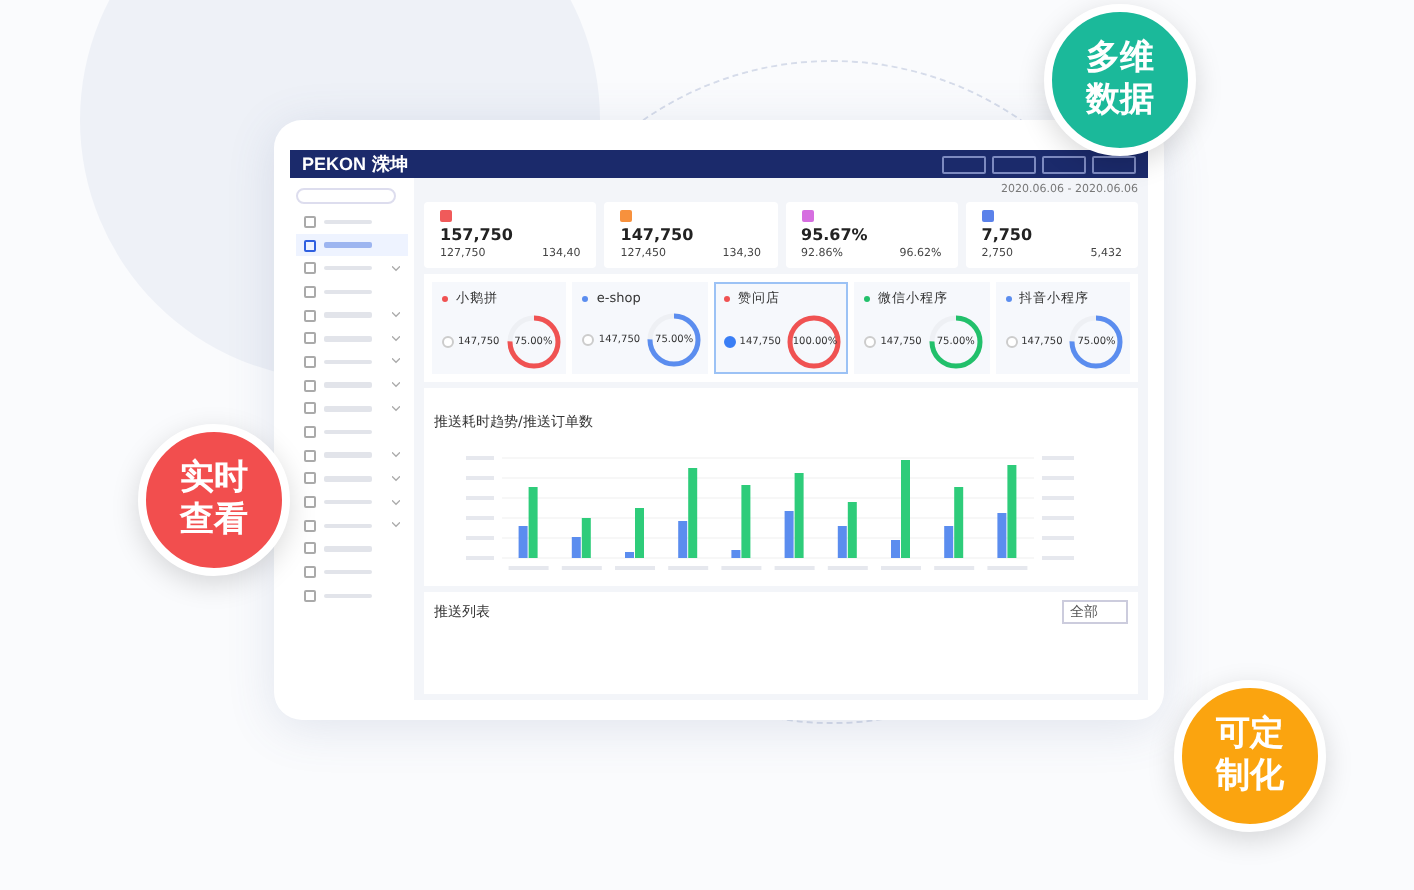  What do you see at coordinates (1120, 80) in the screenshot?
I see `feature-badge: 多维数据` at bounding box center [1120, 80].